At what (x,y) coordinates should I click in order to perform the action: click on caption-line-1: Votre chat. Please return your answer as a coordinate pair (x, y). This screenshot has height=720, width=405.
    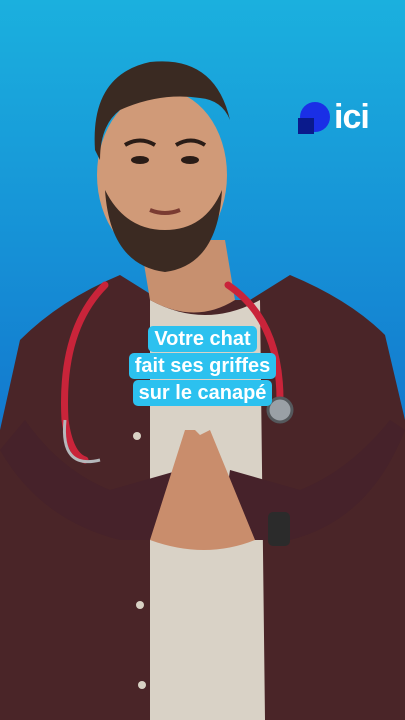
    Looking at the image, I should click on (202, 339).